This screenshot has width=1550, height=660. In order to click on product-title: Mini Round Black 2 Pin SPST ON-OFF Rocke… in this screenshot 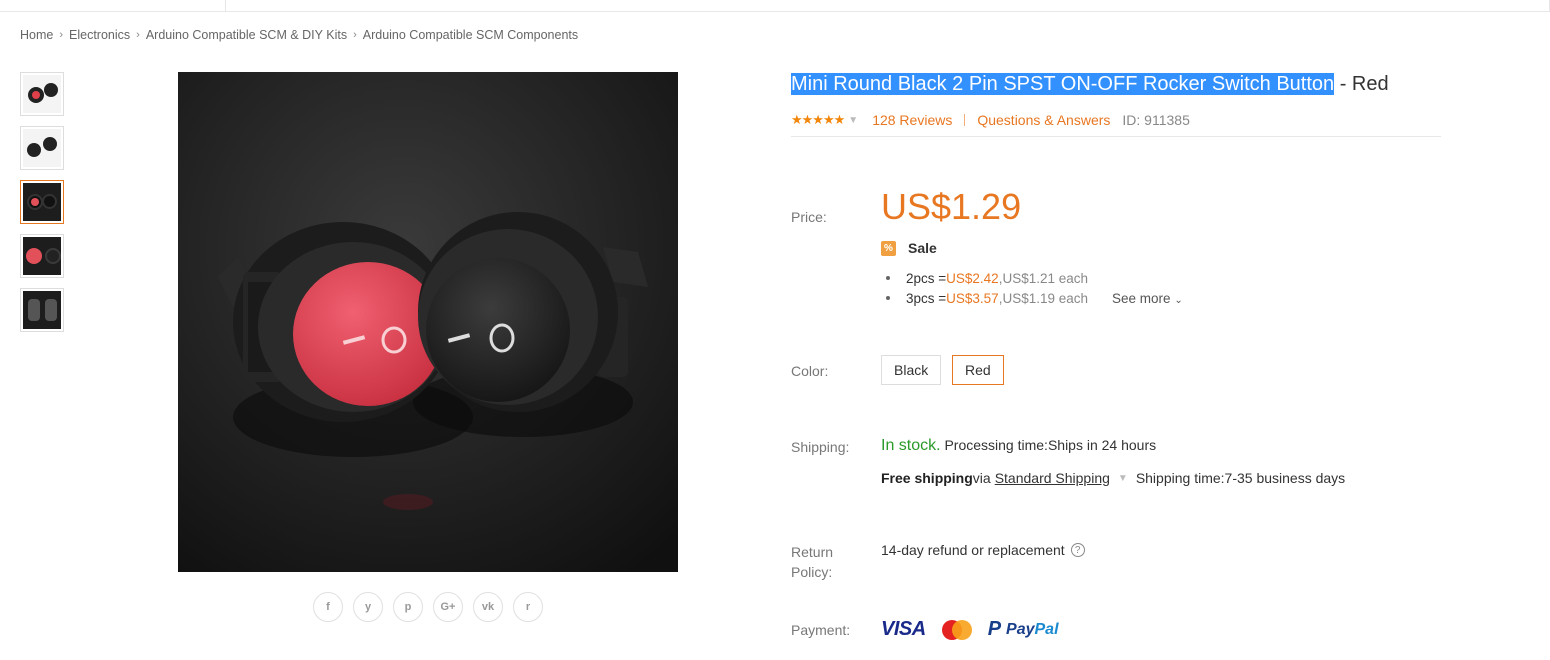, I will do `click(1090, 84)`.